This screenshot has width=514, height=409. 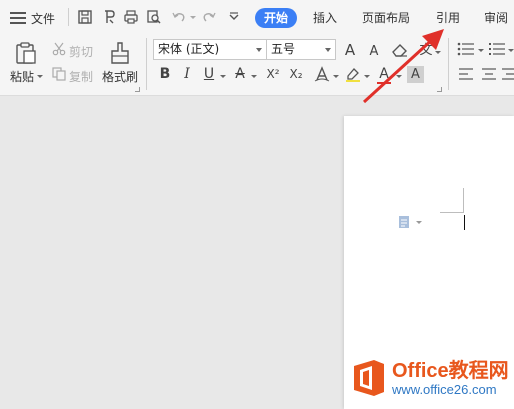 What do you see at coordinates (463, 200) in the screenshot?
I see `margin-marker-vertical` at bounding box center [463, 200].